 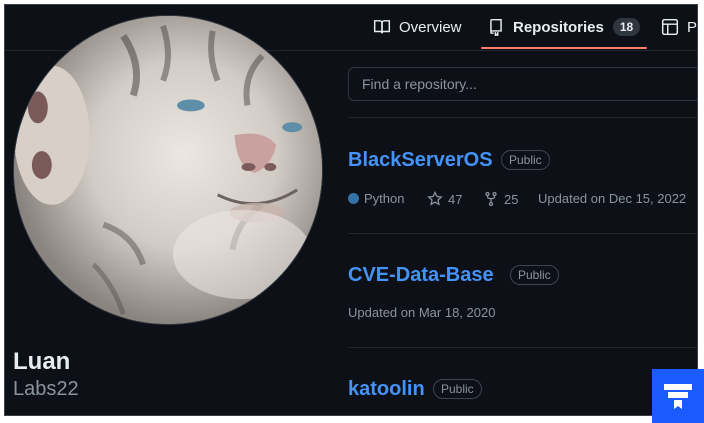 What do you see at coordinates (491, 199) in the screenshot?
I see `fork-icon` at bounding box center [491, 199].